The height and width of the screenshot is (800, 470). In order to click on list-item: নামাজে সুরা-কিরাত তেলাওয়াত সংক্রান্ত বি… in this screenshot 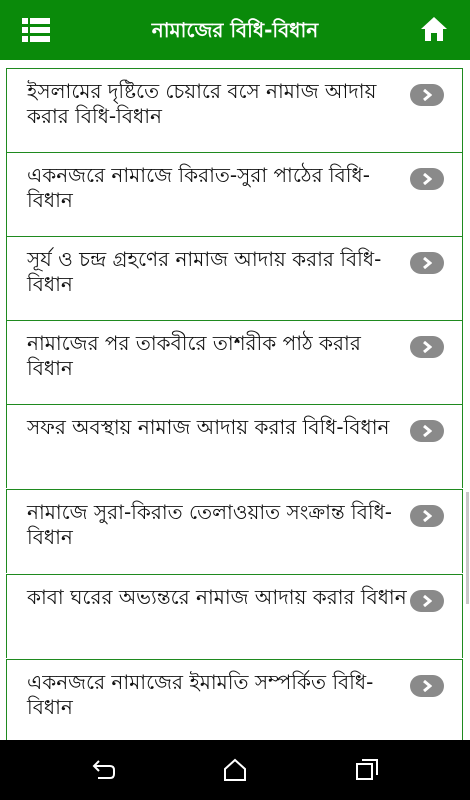, I will do `click(234, 531)`.